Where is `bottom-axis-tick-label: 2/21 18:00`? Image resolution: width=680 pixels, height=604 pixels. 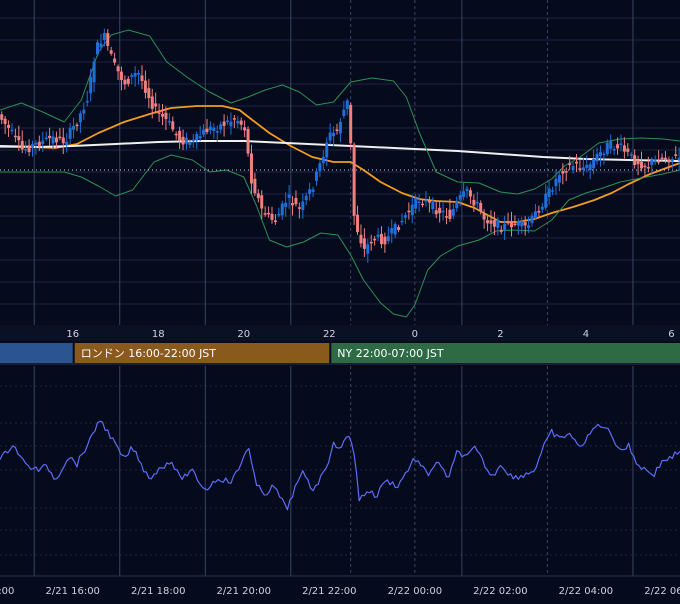
bottom-axis-tick-label: 2/21 18:00 is located at coordinates (158, 591).